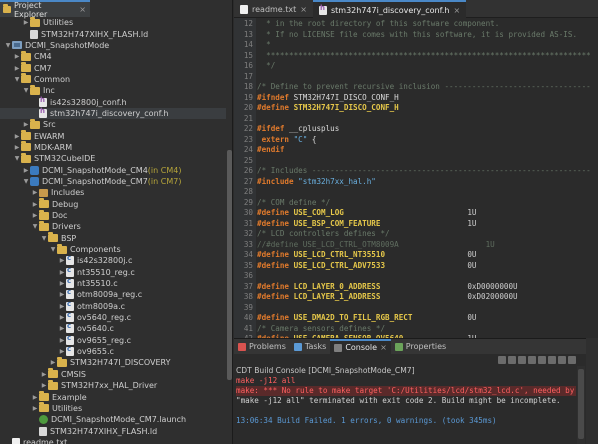 The width and height of the screenshot is (598, 444). What do you see at coordinates (113, 113) in the screenshot?
I see `tree-item: stm32h747i_discovery_conf.h` at bounding box center [113, 113].